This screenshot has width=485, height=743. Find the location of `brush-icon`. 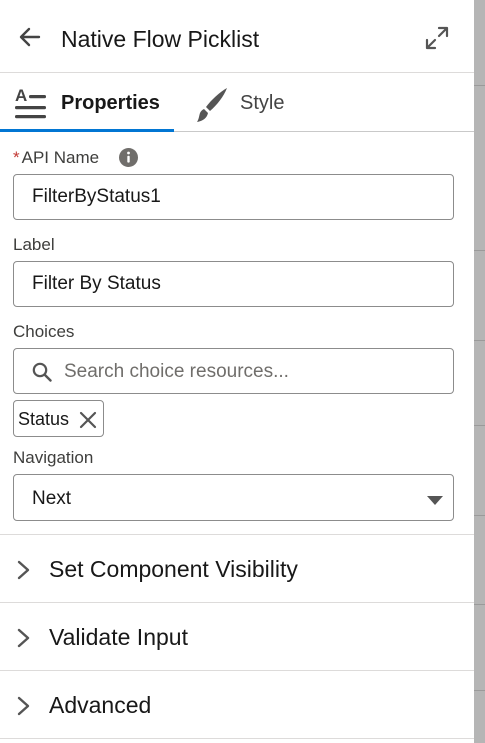

brush-icon is located at coordinates (211, 107).